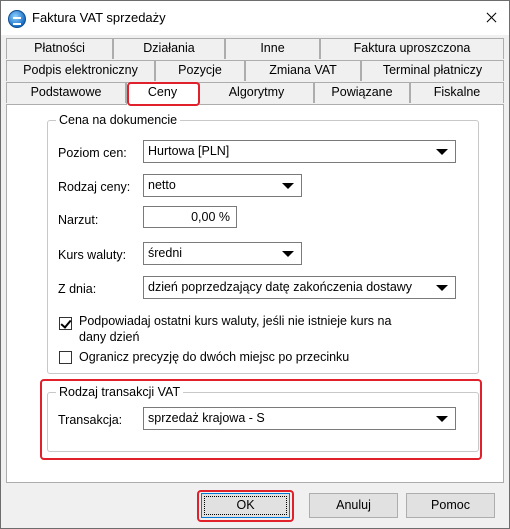 The width and height of the screenshot is (510, 529). What do you see at coordinates (66, 92) in the screenshot?
I see `tab-podstawowe: Podstawowe` at bounding box center [66, 92].